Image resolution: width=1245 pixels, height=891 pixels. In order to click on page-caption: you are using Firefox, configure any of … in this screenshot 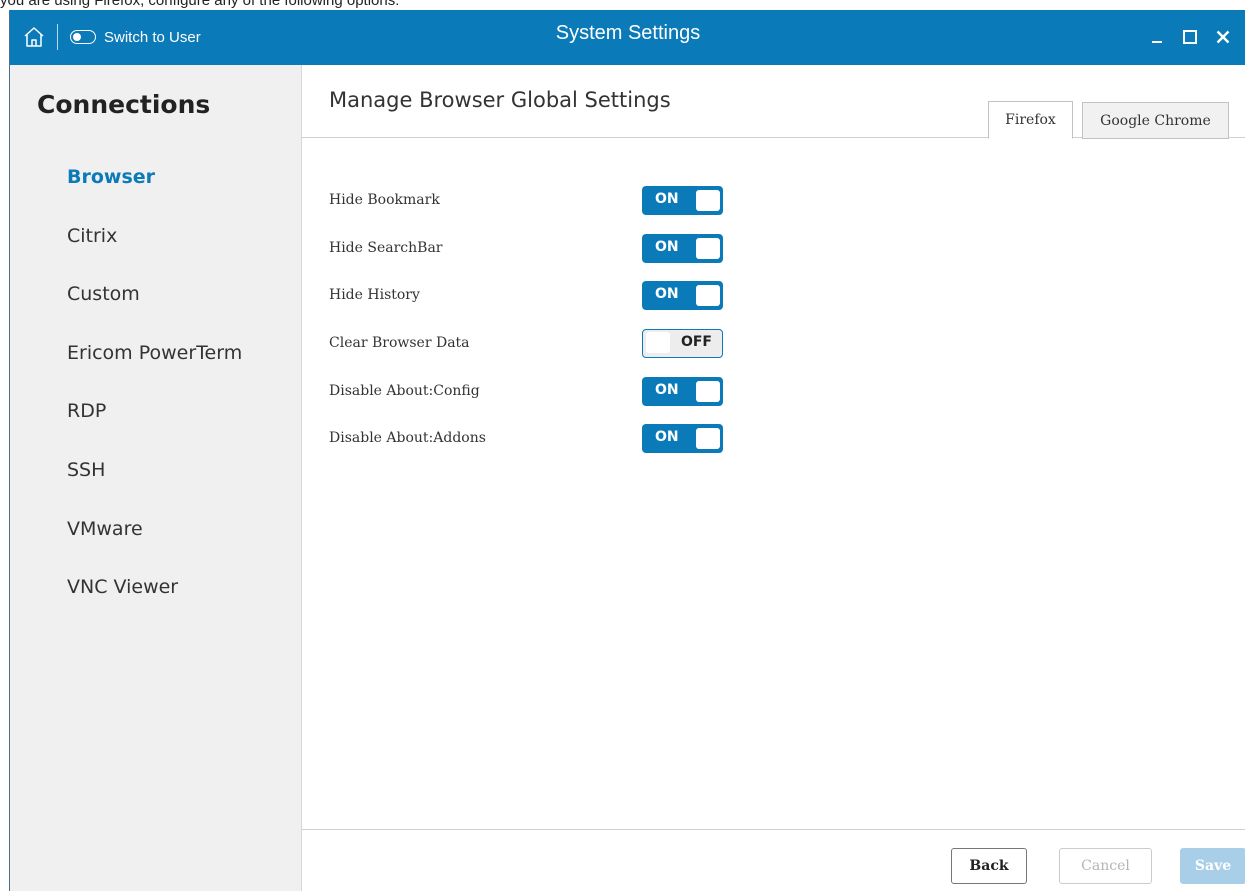, I will do `click(622, 5)`.